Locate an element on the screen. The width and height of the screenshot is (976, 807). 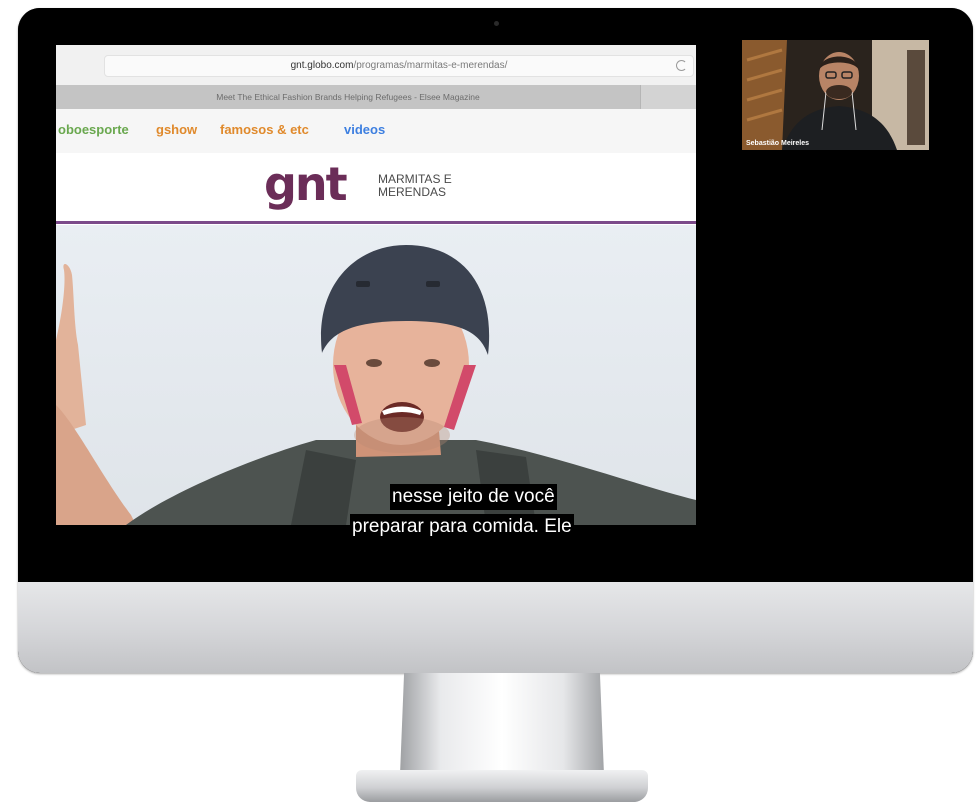
monitor-stand is located at coordinates (502, 724).